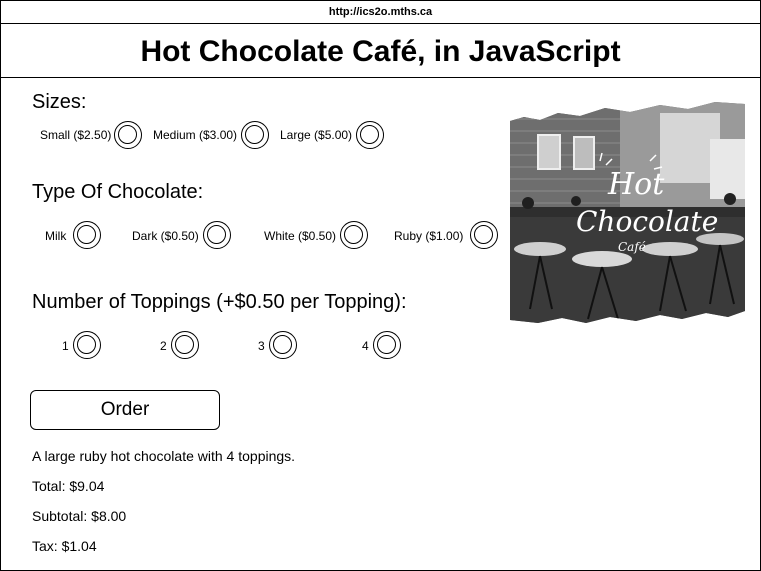 The image size is (761, 571). I want to click on chocolate-milk-label: Milk, so click(56, 236).